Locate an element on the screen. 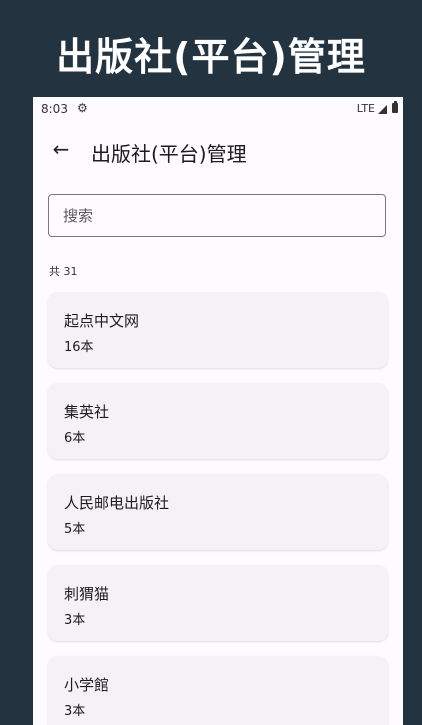  banner-title: 出版社(平台)管理 is located at coordinates (211, 57).